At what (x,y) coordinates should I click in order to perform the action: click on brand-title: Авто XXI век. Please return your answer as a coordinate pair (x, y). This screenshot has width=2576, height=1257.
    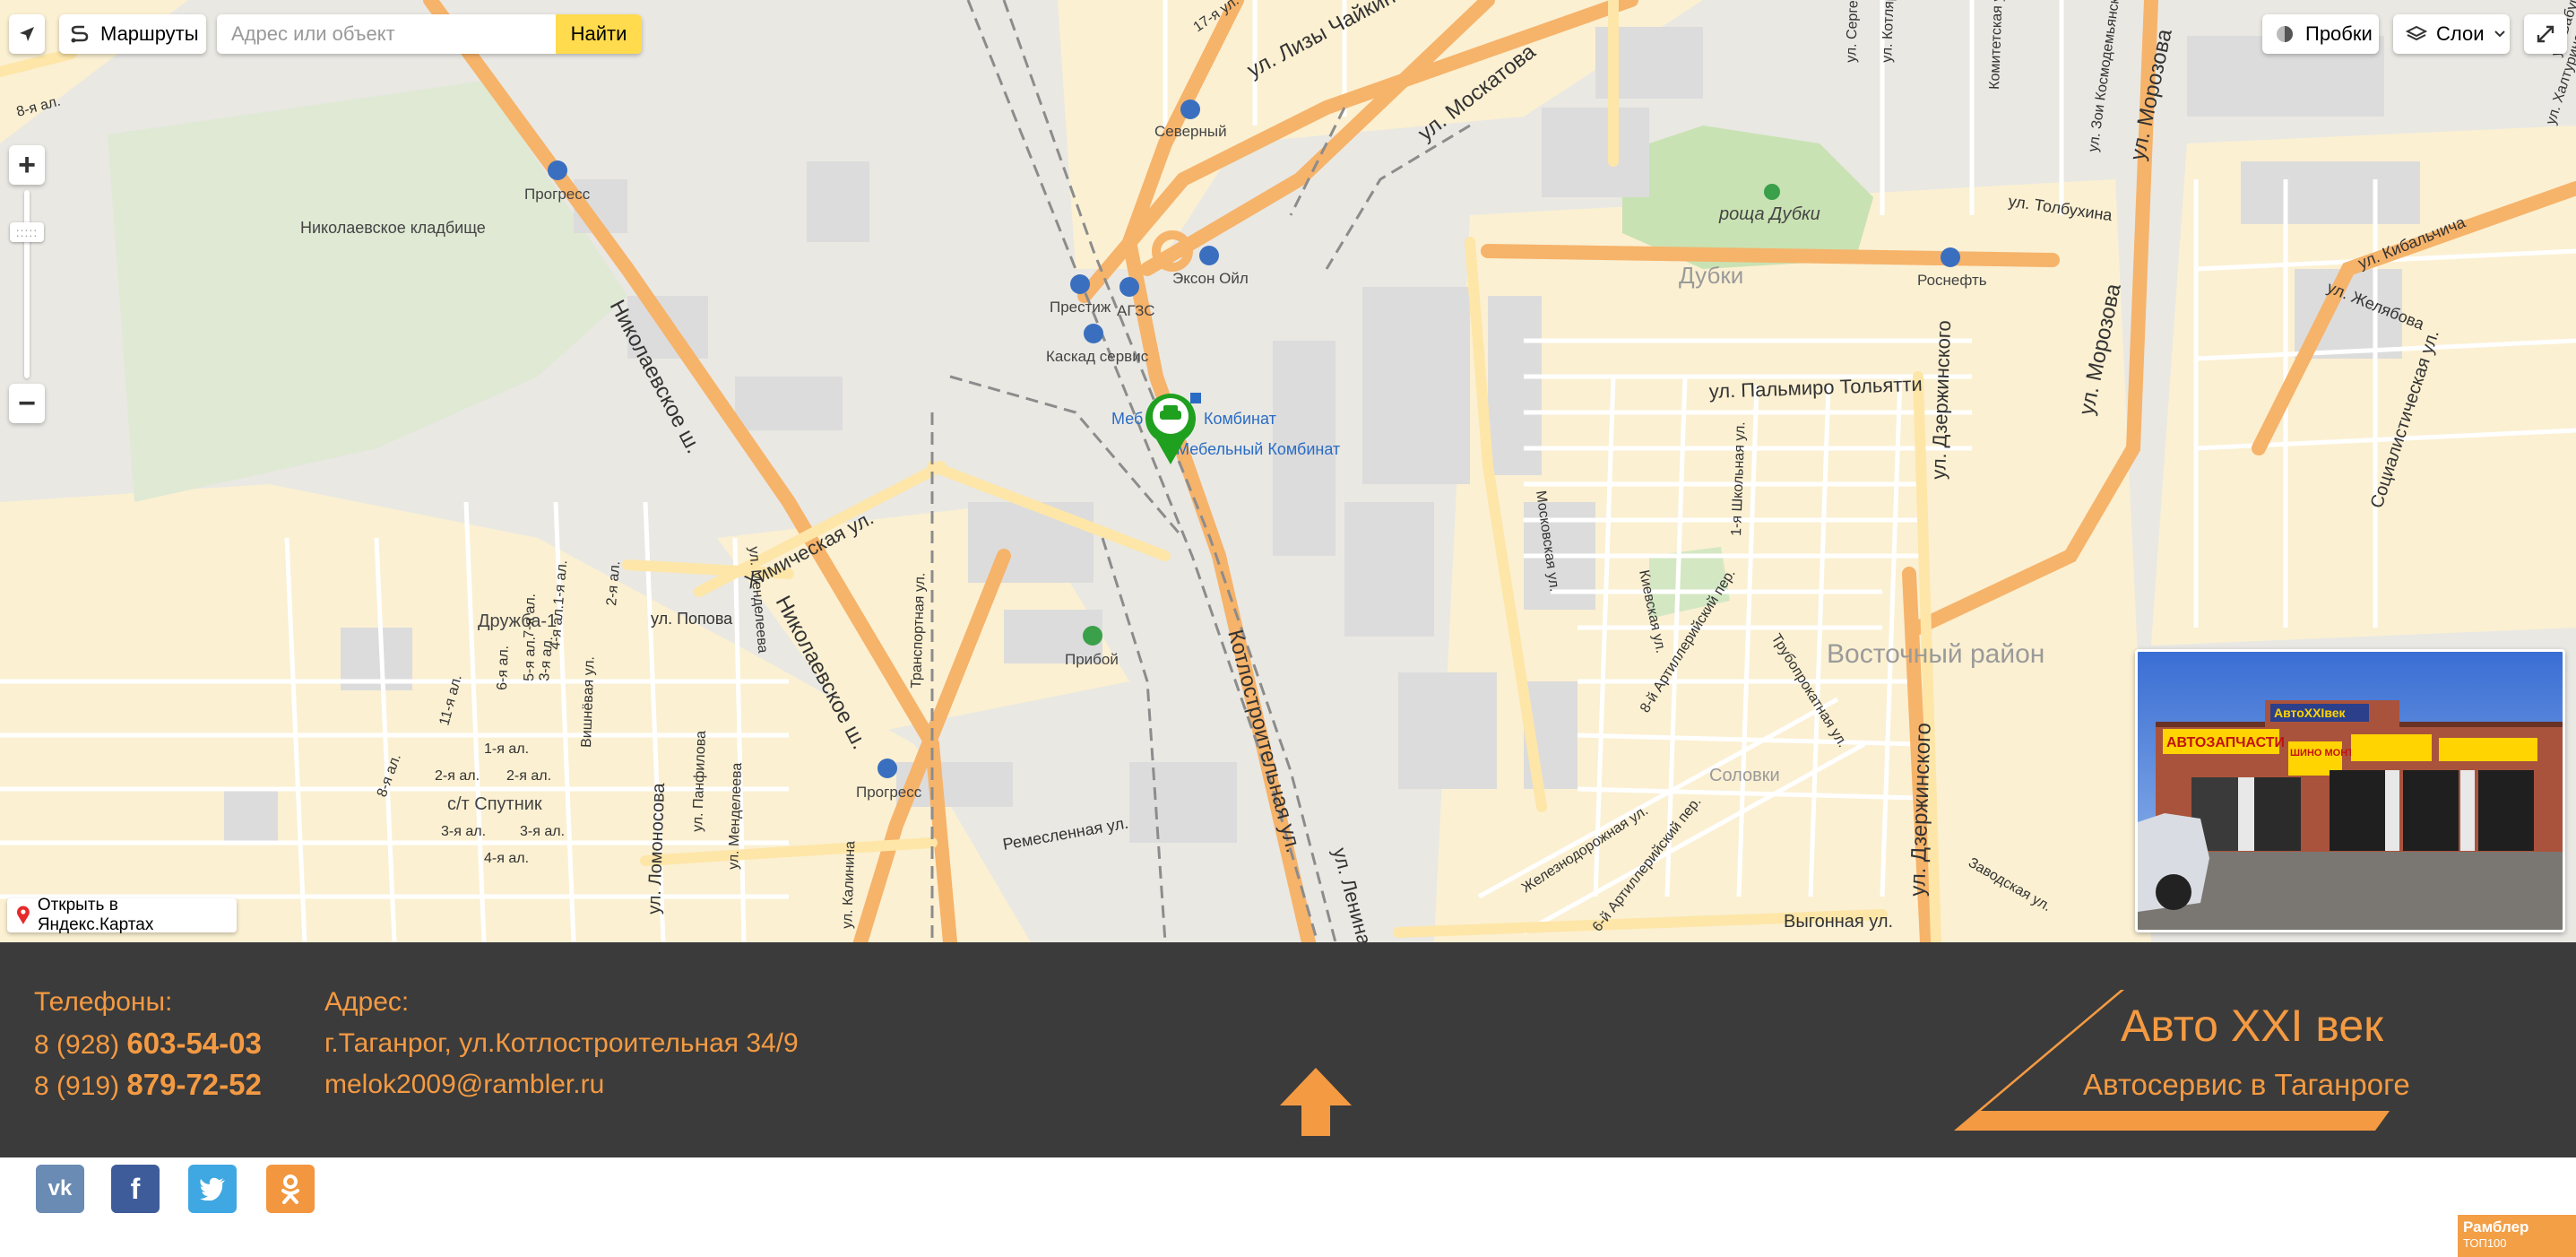
    Looking at the image, I should click on (2252, 1026).